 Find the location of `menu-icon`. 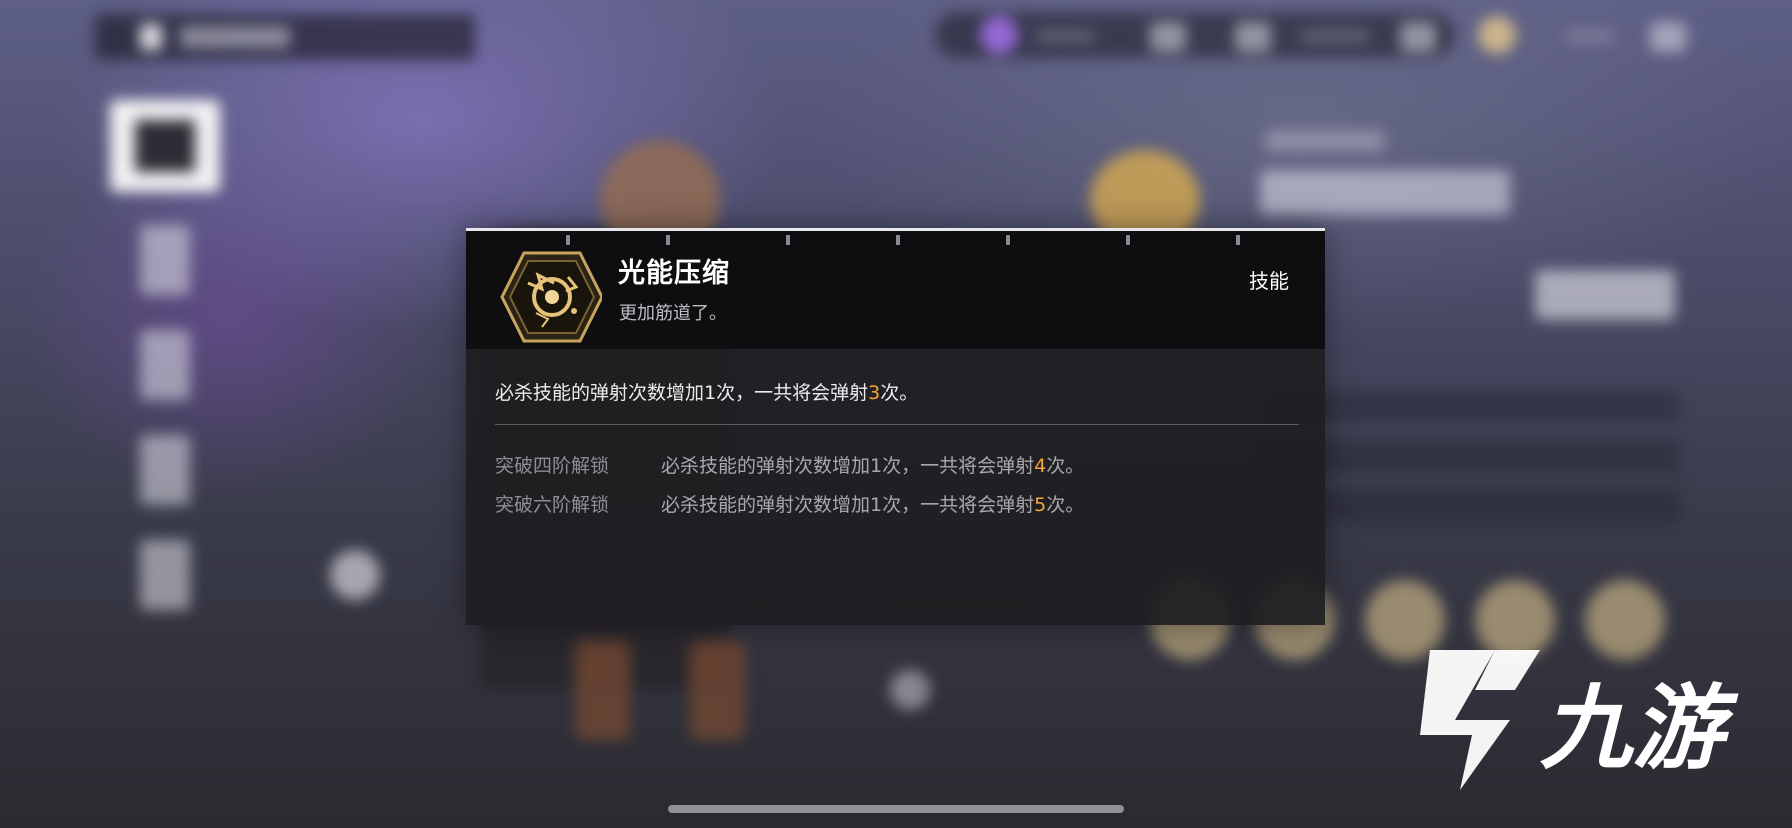

menu-icon is located at coordinates (1668, 37).